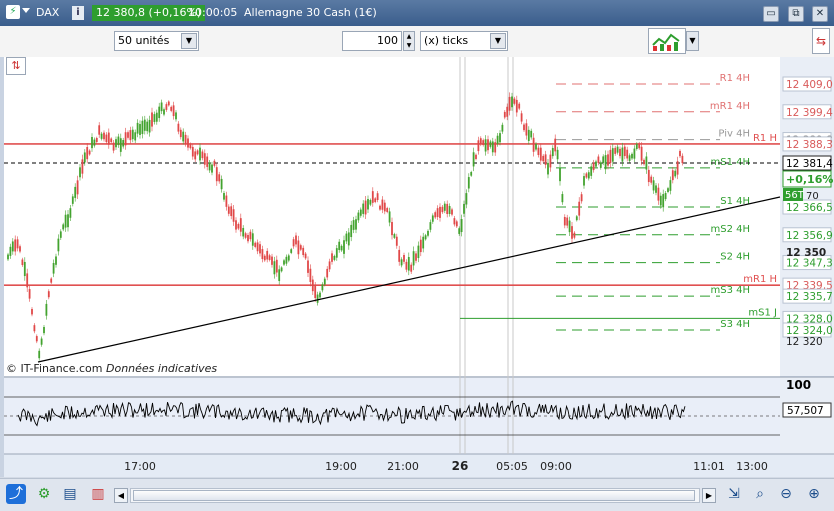  What do you see at coordinates (809, 85) in the screenshot?
I see `price-label: 12 409,0` at bounding box center [809, 85].